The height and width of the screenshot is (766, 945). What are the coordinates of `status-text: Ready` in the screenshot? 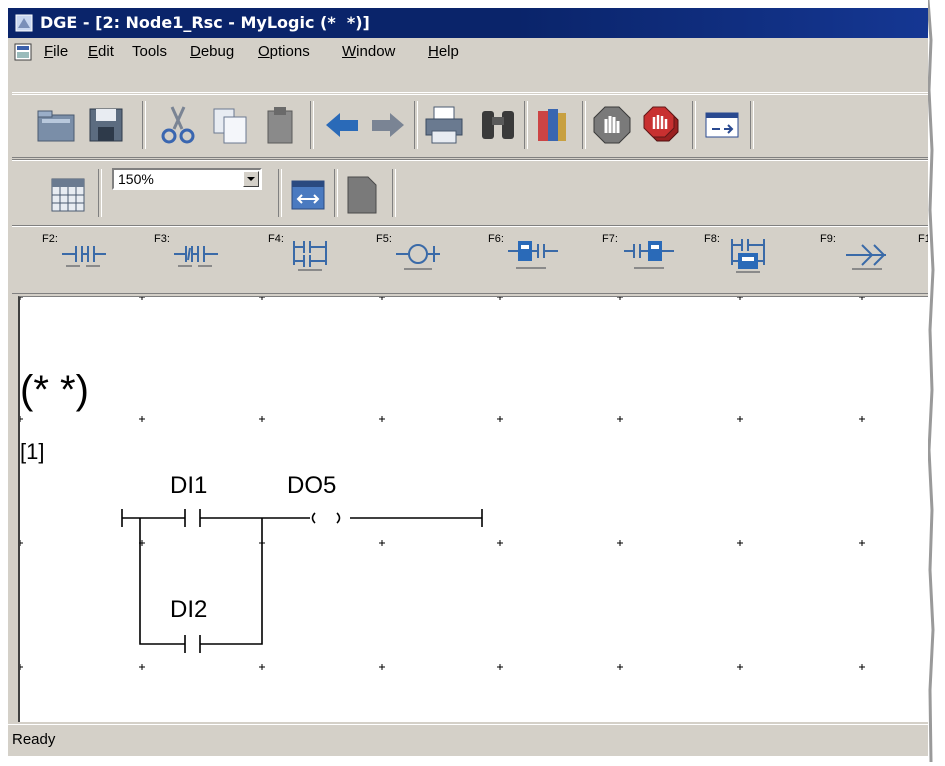 It's located at (34, 739).